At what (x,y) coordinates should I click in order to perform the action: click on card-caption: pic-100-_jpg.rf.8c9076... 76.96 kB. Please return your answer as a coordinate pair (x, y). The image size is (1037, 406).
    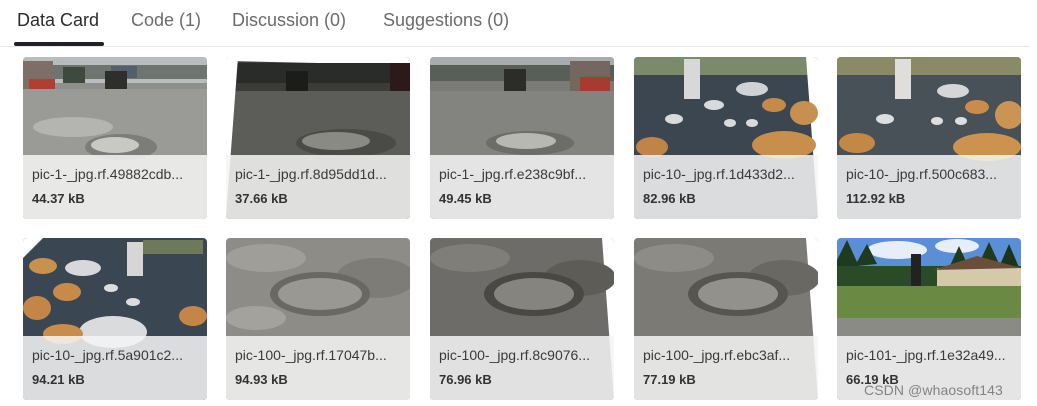
    Looking at the image, I should click on (522, 368).